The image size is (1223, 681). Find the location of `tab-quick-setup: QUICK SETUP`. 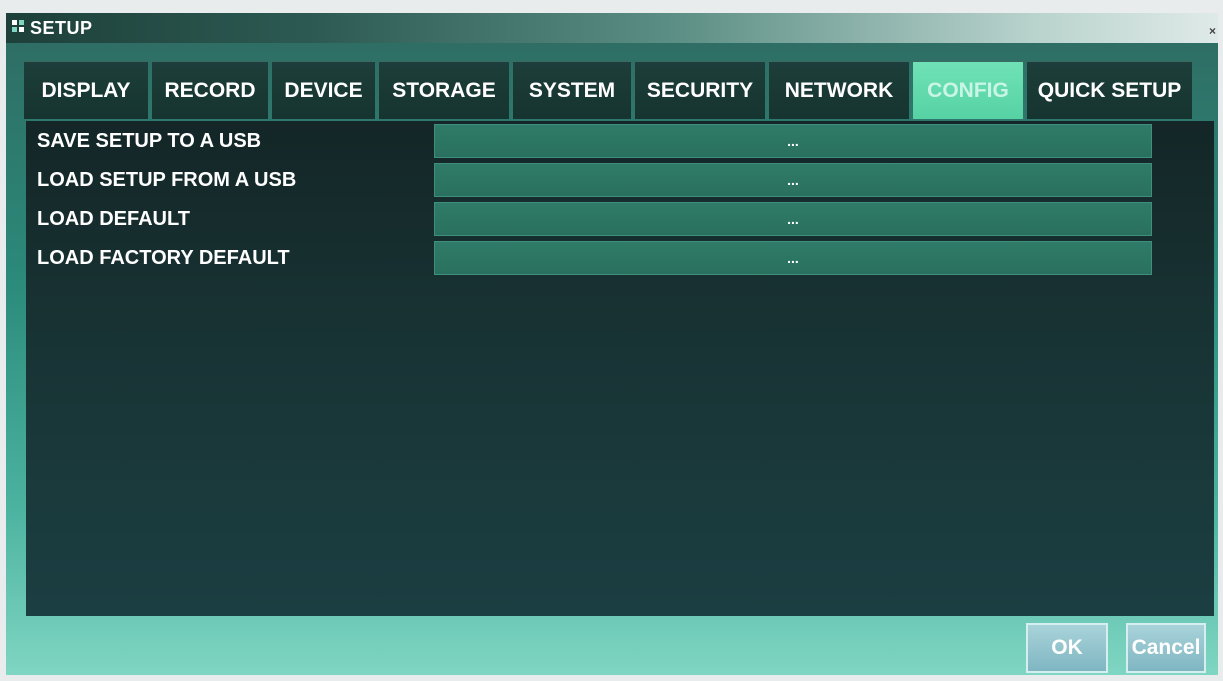

tab-quick-setup: QUICK SETUP is located at coordinates (1109, 90).